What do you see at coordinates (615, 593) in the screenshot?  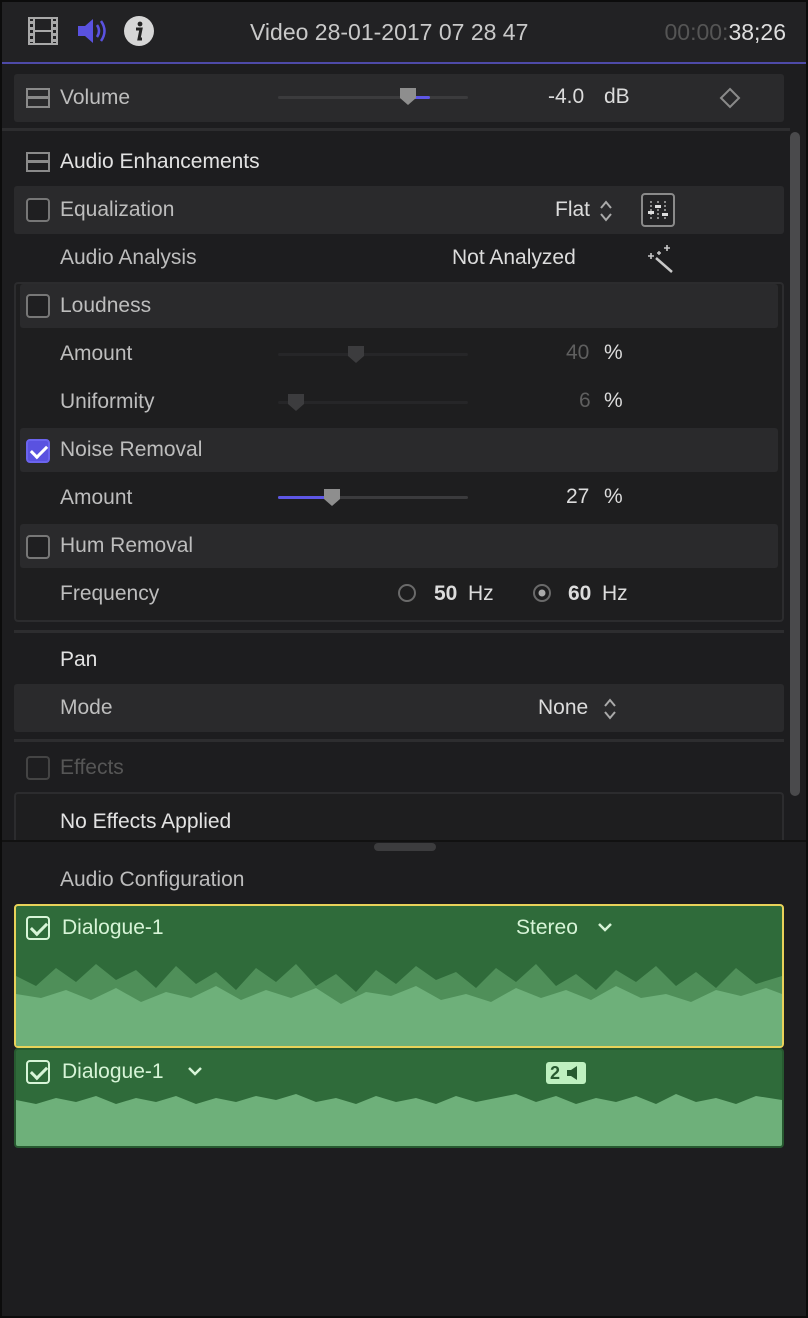 I see `option-60-unit: Hz` at bounding box center [615, 593].